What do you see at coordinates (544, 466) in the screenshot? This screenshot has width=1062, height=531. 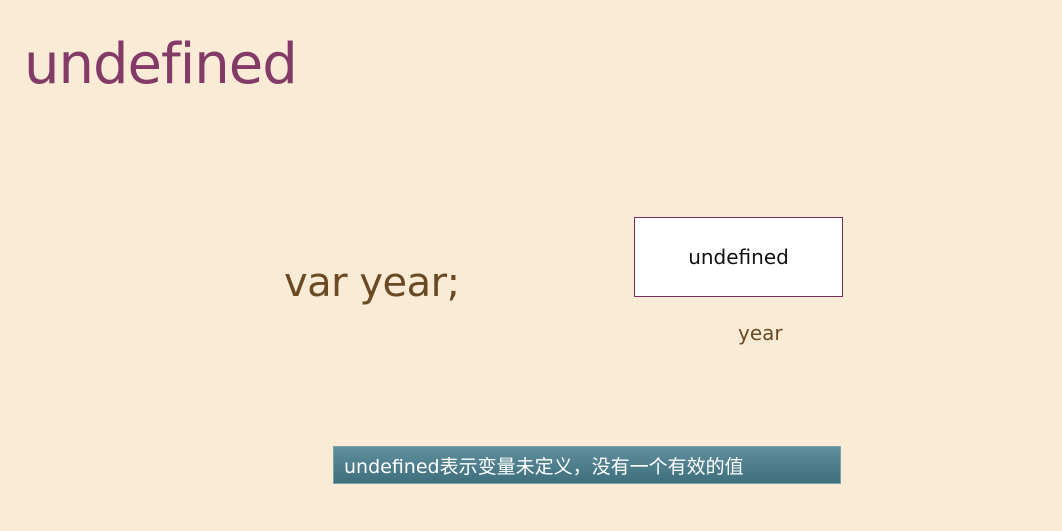 I see `caption-text: undefined表示变量未定义，没有一个有效的值` at bounding box center [544, 466].